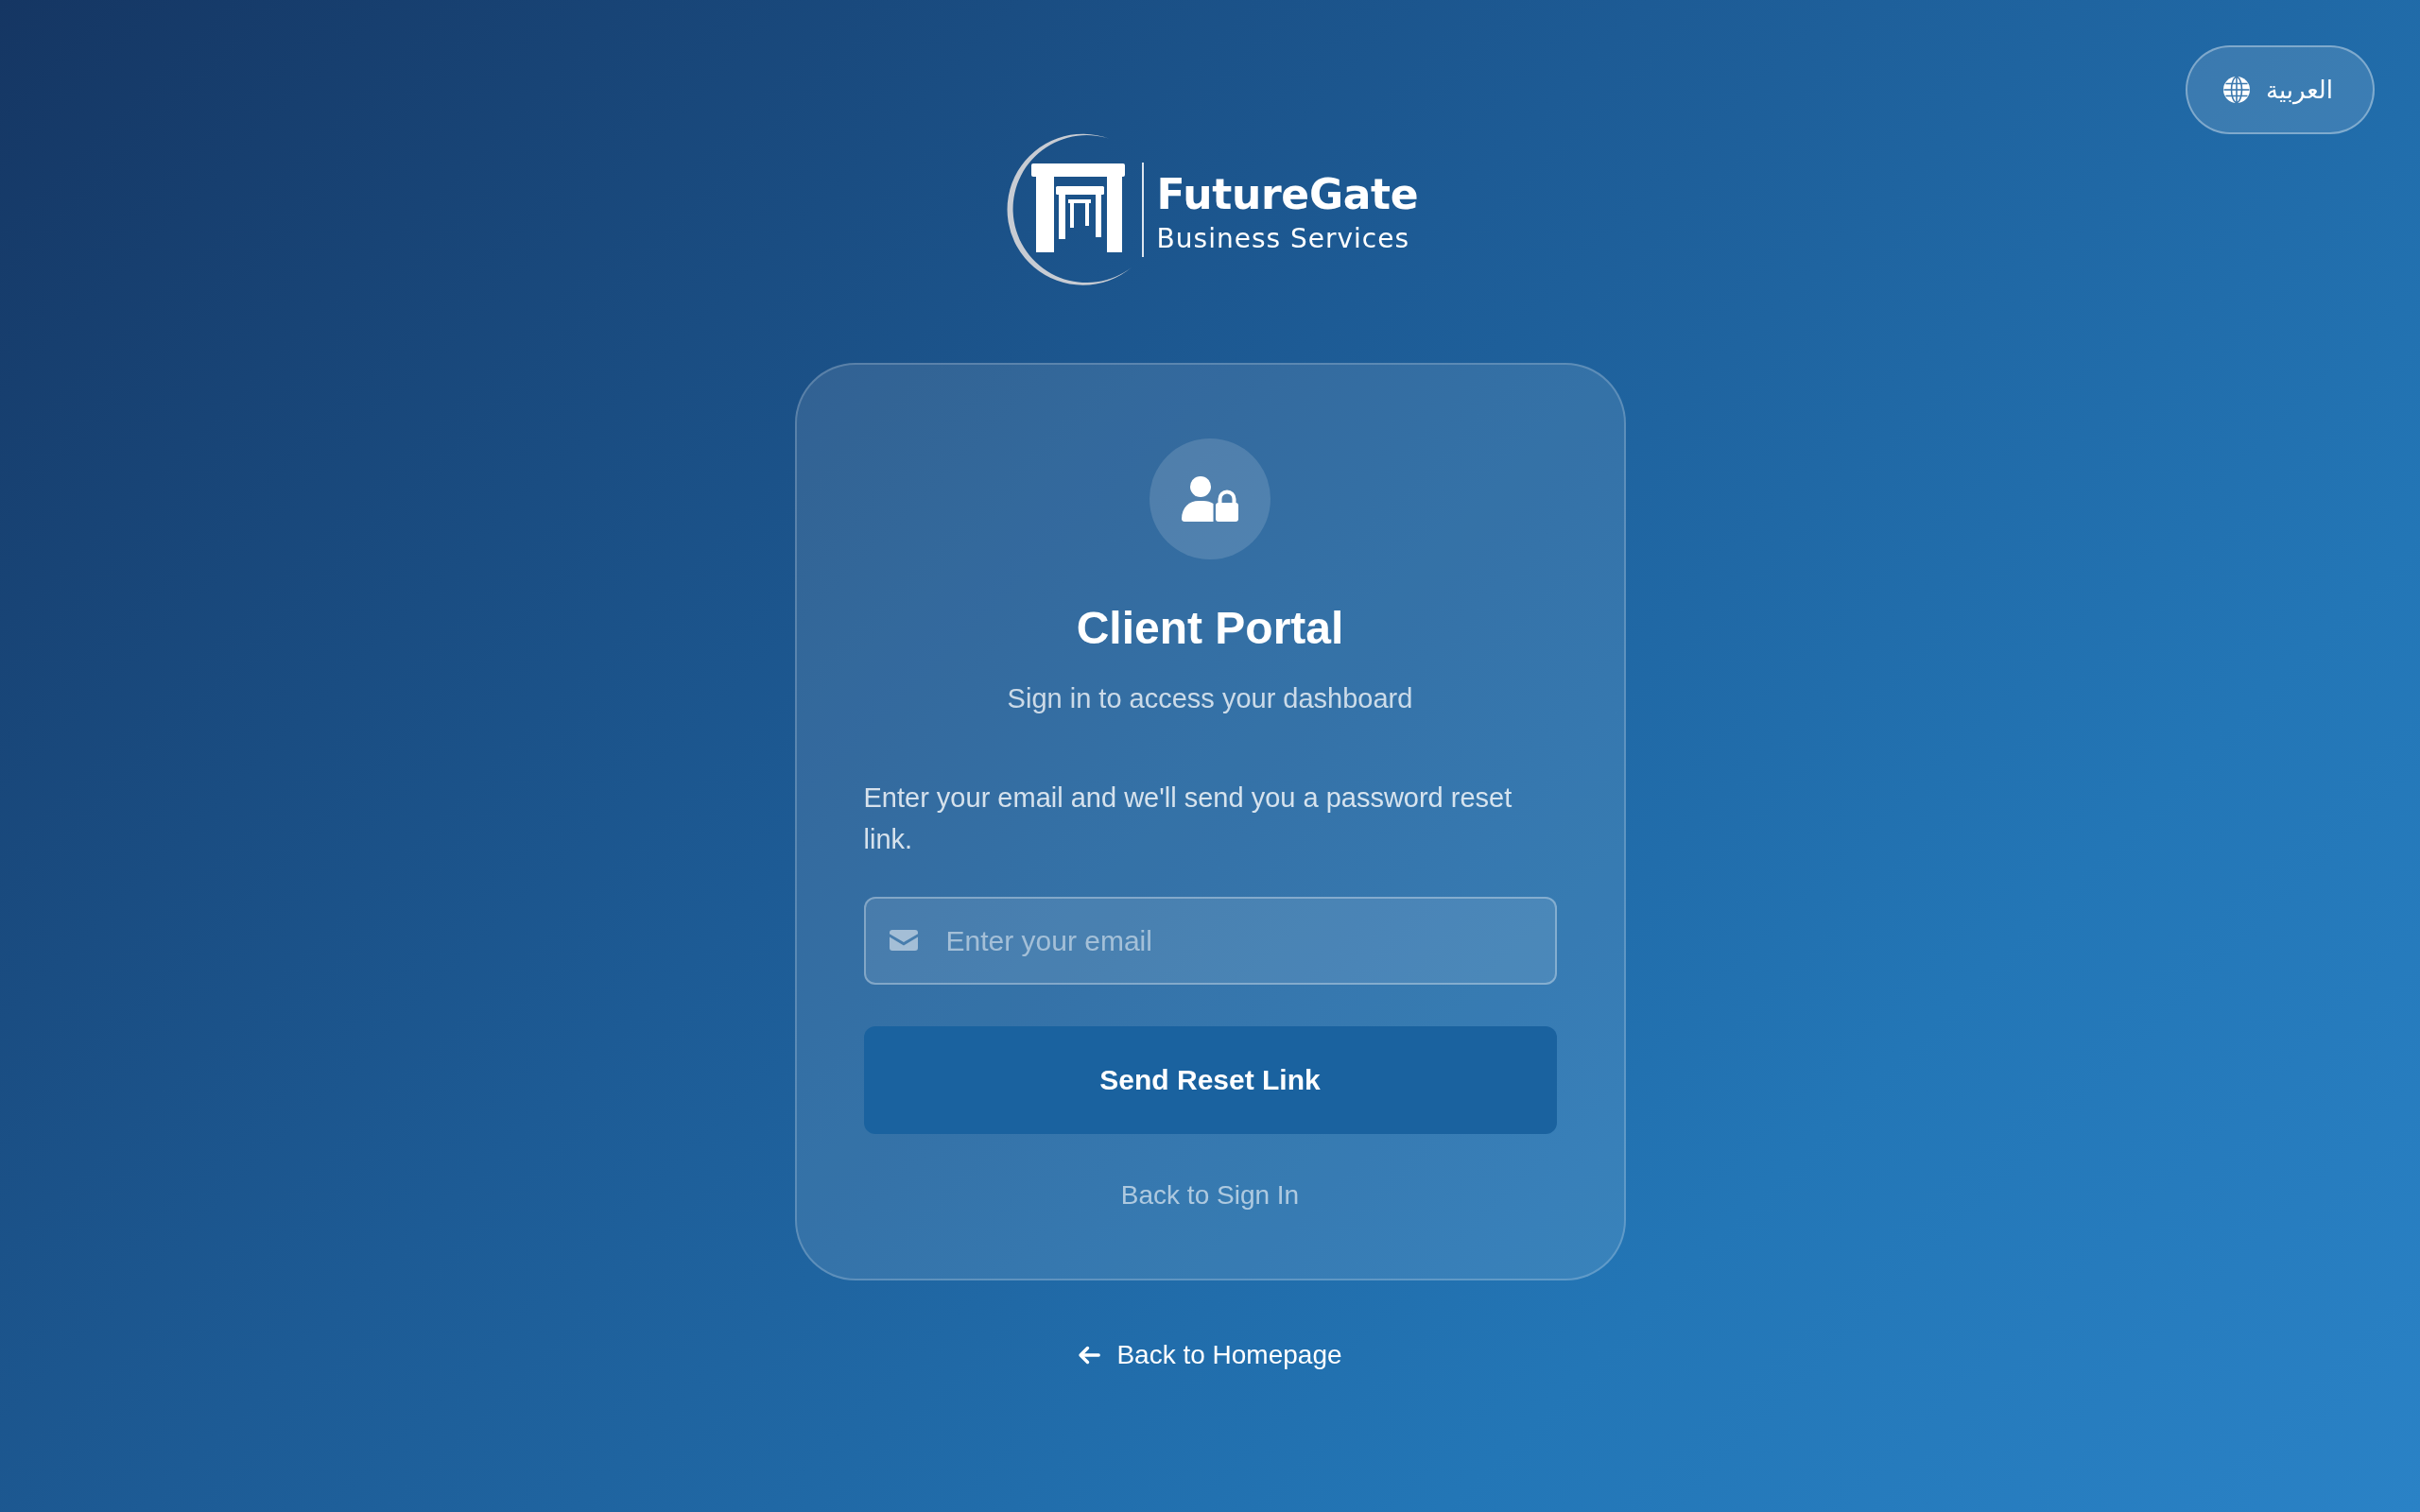 Image resolution: width=2420 pixels, height=1512 pixels. I want to click on envelope-icon, so click(903, 940).